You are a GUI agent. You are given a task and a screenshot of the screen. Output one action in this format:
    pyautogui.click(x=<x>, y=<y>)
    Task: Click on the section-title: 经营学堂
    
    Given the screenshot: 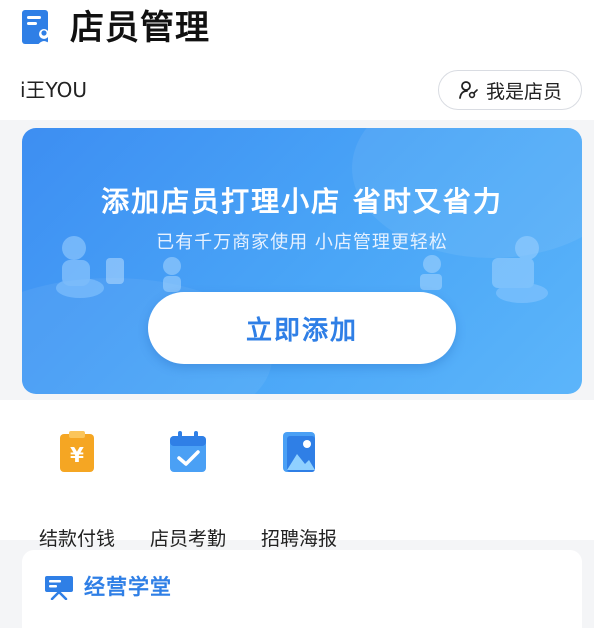 What is the action you would take?
    pyautogui.click(x=128, y=587)
    